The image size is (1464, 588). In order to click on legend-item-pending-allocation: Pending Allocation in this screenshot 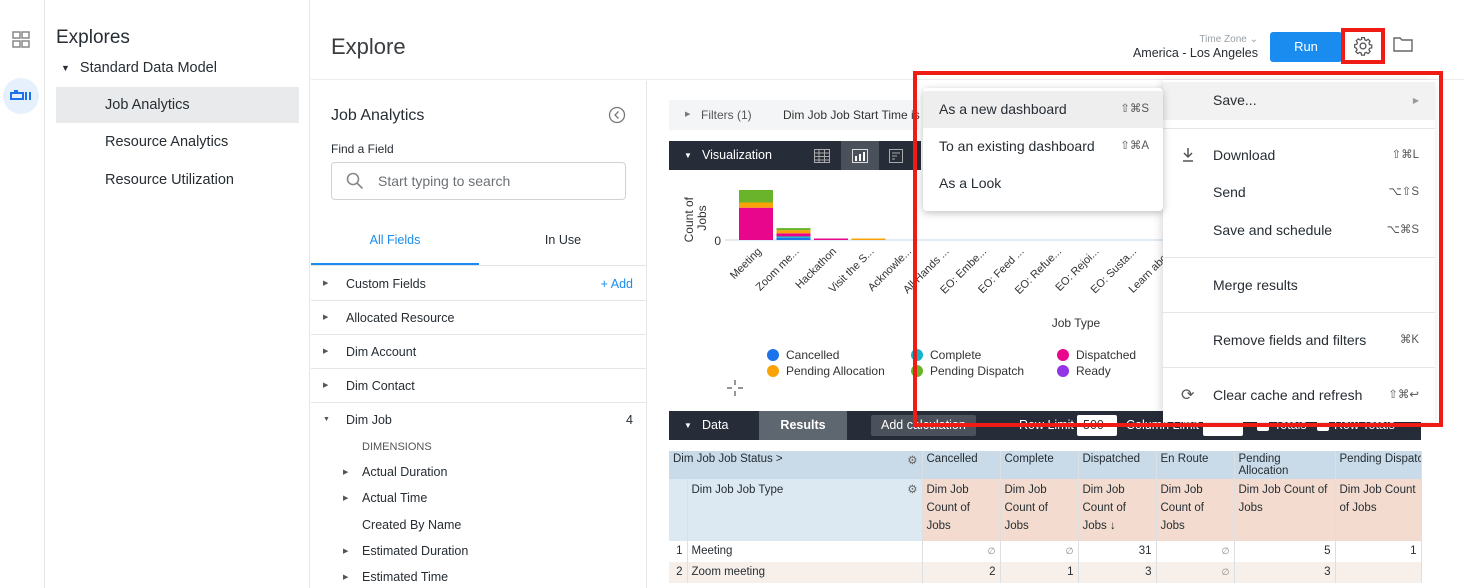, I will do `click(826, 371)`.